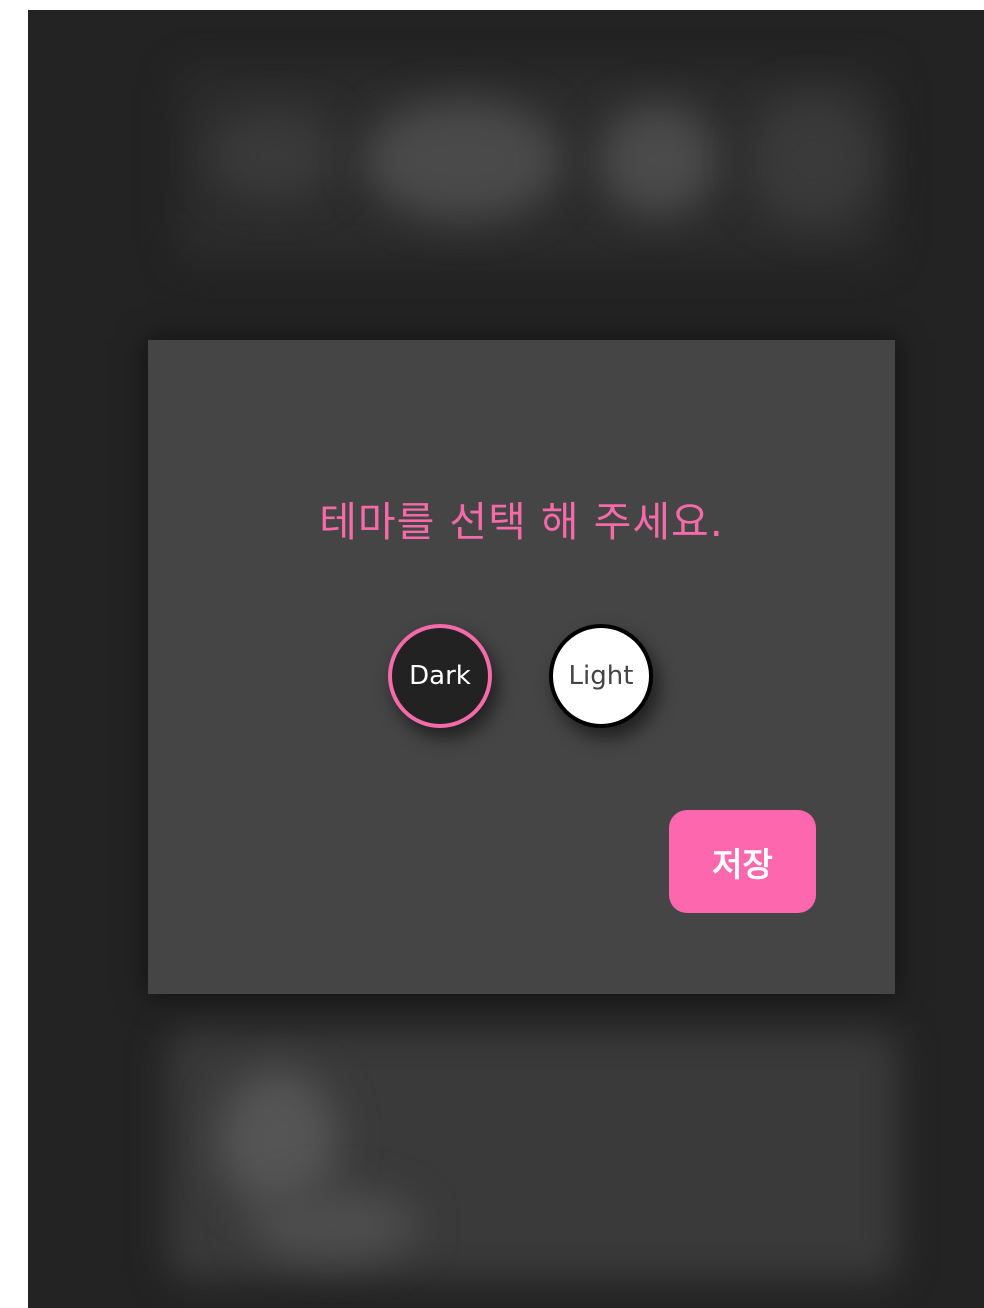 This screenshot has width=984, height=1308. I want to click on save-button: 저장, so click(742, 861).